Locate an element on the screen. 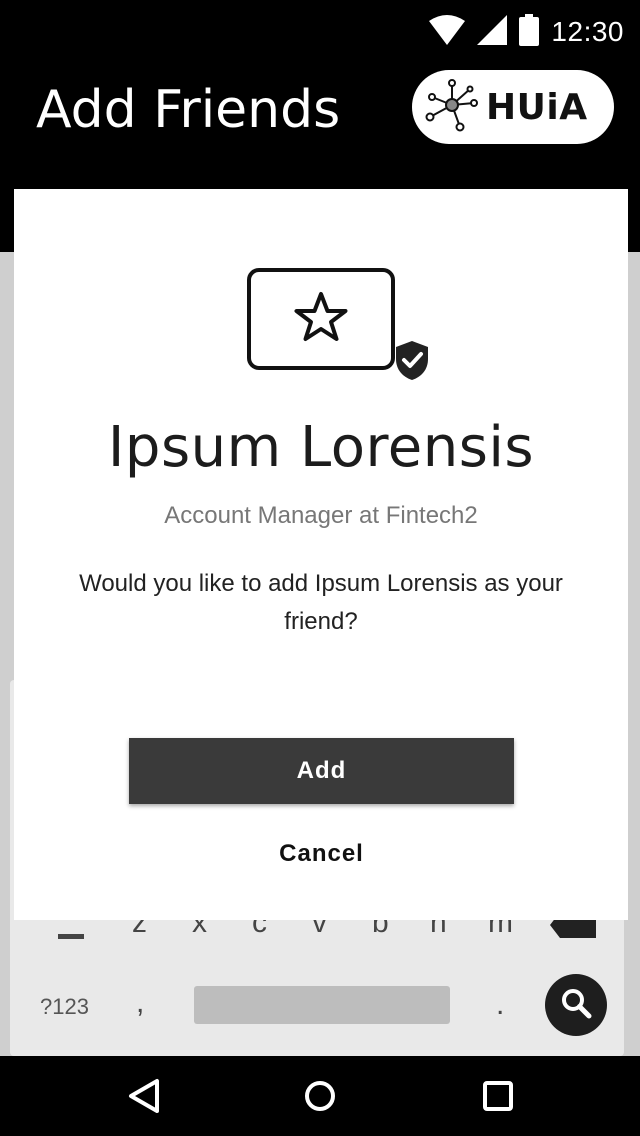 The image size is (640, 1136). comma-key: , is located at coordinates (140, 1003).